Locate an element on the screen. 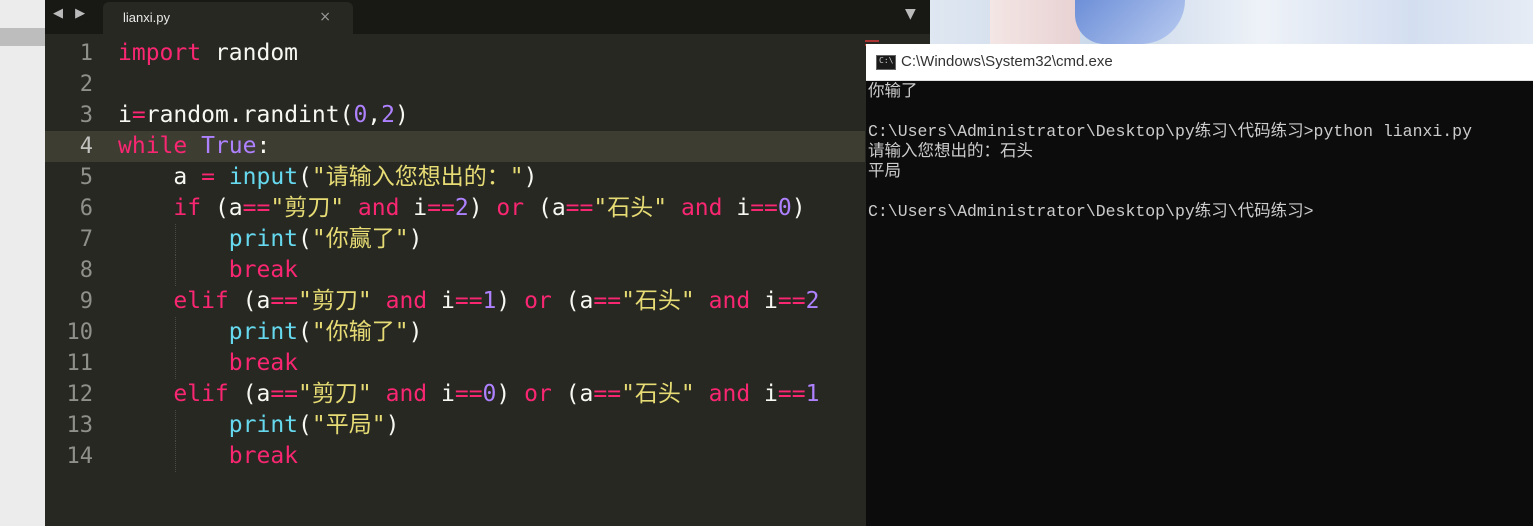  code-token: "请输入您想出的：" is located at coordinates (417, 177).